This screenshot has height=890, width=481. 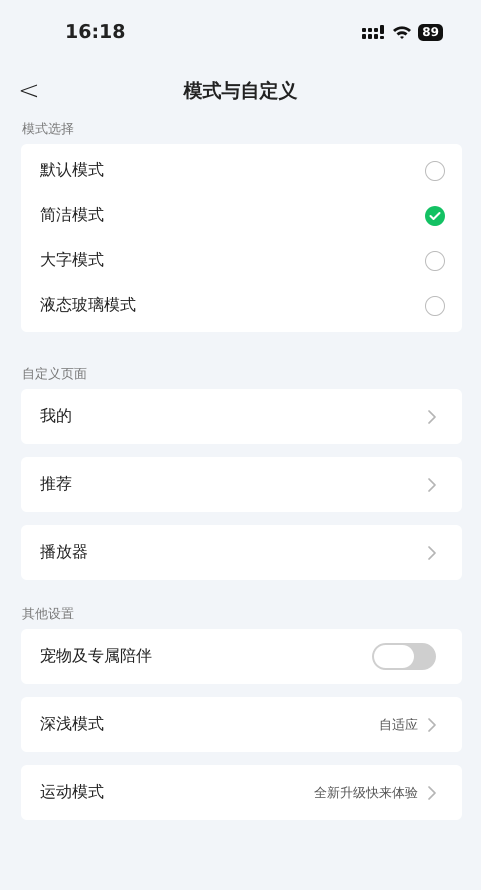 I want to click on row-label: 深浅模式, so click(x=72, y=724).